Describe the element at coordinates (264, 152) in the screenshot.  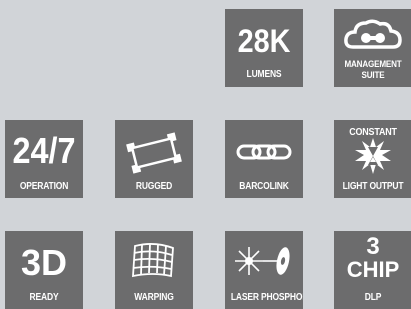
I see `chain-link-icon` at that location.